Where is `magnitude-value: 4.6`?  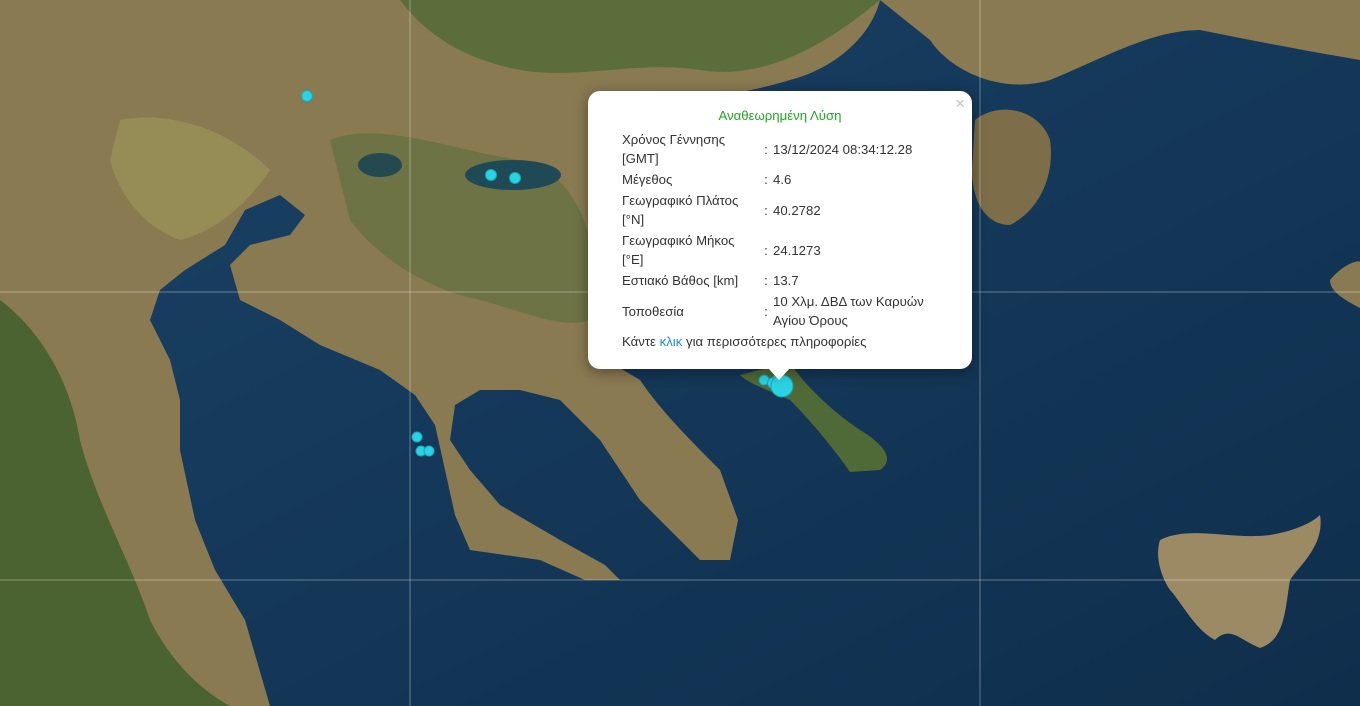 magnitude-value: 4.6 is located at coordinates (782, 179).